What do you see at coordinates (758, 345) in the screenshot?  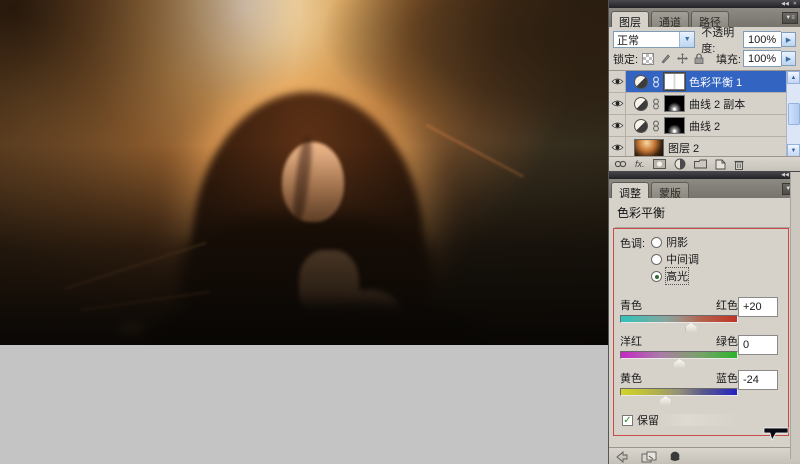 I see `magenta-green-value-field: 0` at bounding box center [758, 345].